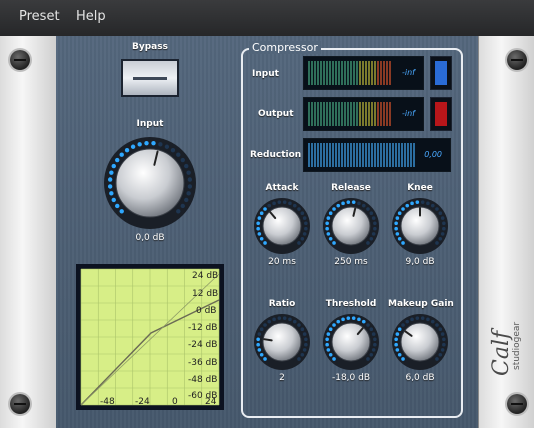 The height and width of the screenshot is (428, 534). Describe the element at coordinates (420, 226) in the screenshot. I see `knee-knob` at that location.